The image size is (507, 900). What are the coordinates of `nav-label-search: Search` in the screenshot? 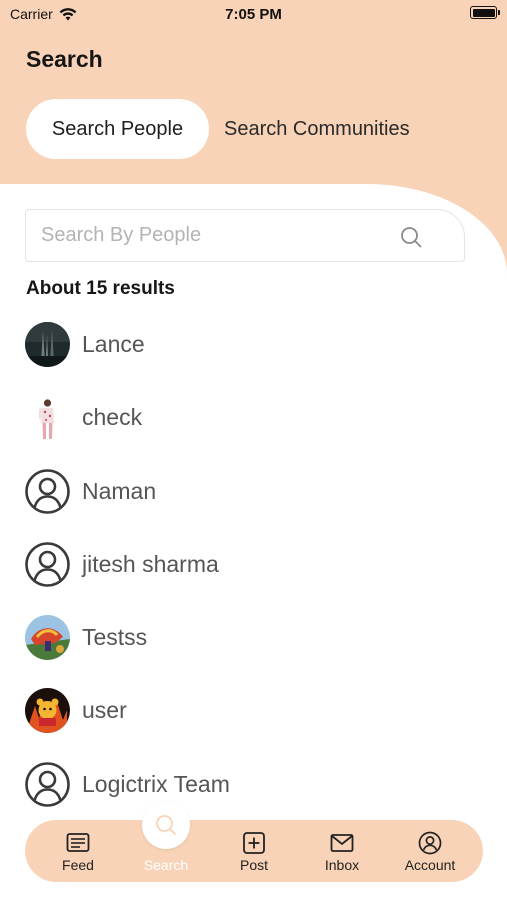 It's located at (166, 865).